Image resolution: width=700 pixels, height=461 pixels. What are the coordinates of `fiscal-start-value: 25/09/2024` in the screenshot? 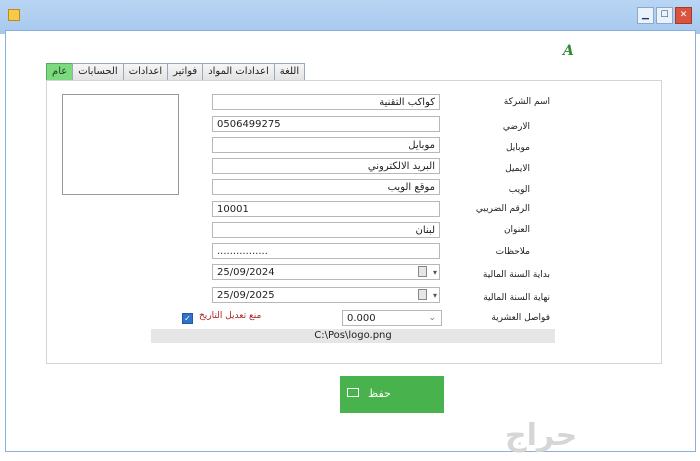 It's located at (246, 272).